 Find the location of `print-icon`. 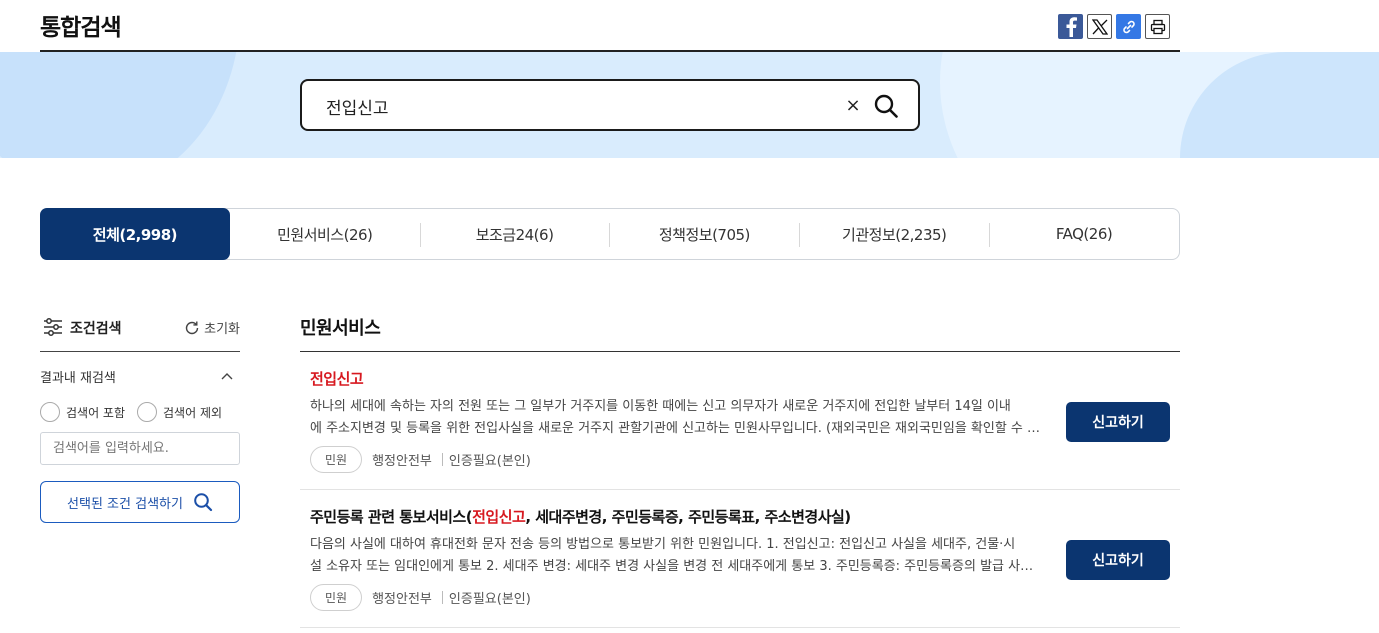

print-icon is located at coordinates (1157, 26).